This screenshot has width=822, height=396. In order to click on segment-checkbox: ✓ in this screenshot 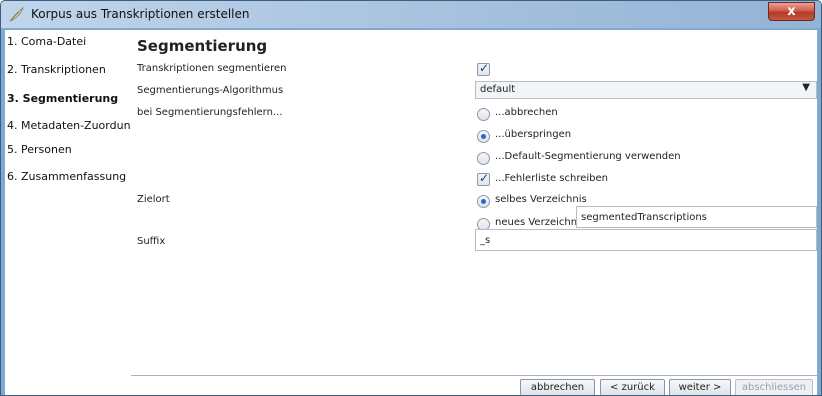, I will do `click(483, 68)`.